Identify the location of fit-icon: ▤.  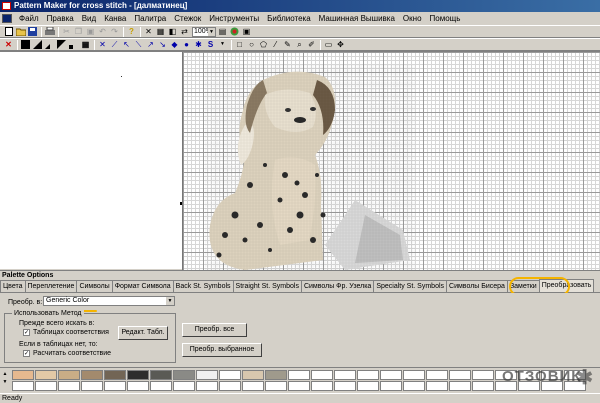
(222, 31).